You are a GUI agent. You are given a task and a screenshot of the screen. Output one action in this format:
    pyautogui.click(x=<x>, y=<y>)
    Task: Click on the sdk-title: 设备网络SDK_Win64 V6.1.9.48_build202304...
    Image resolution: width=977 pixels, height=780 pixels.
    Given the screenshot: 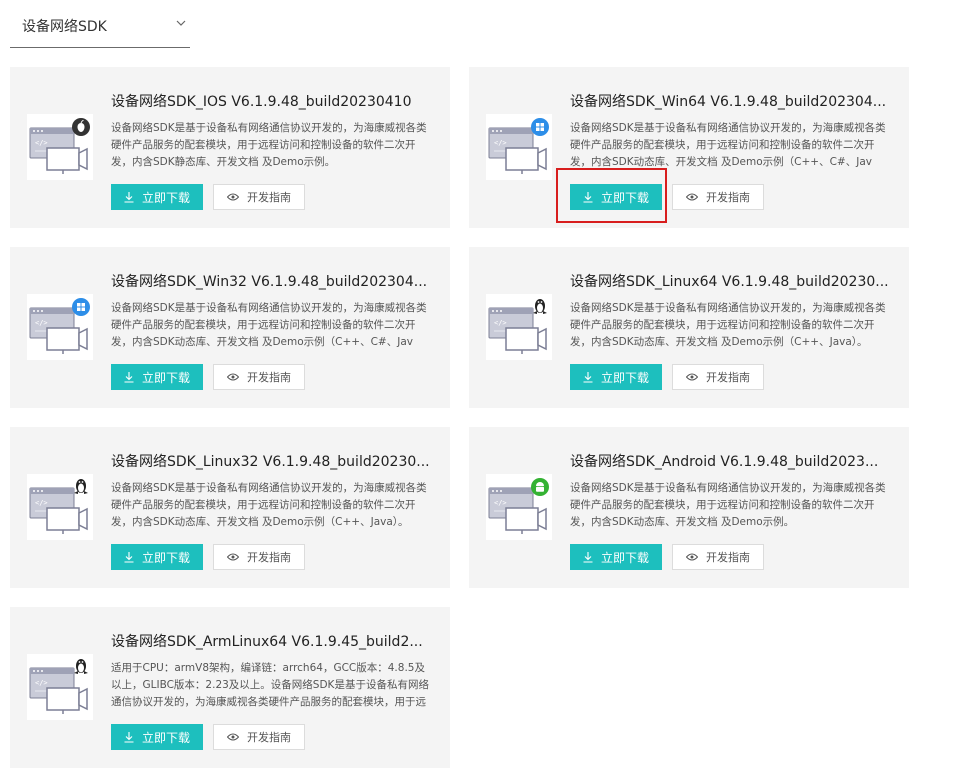 What is the action you would take?
    pyautogui.click(x=728, y=102)
    